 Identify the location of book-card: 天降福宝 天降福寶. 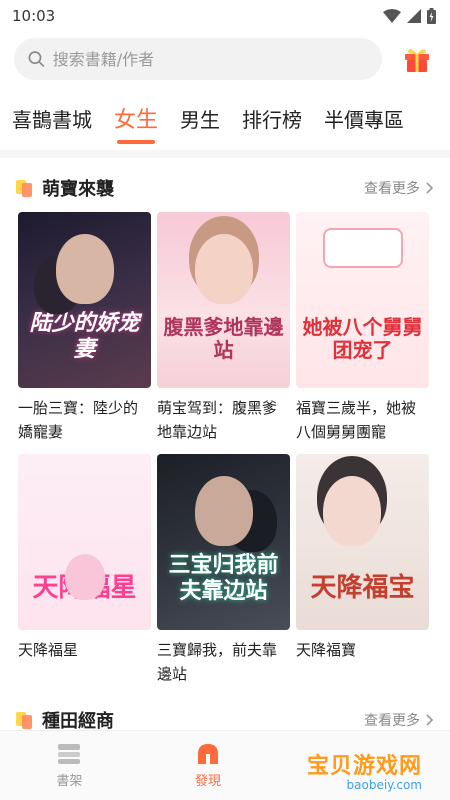
(362, 575).